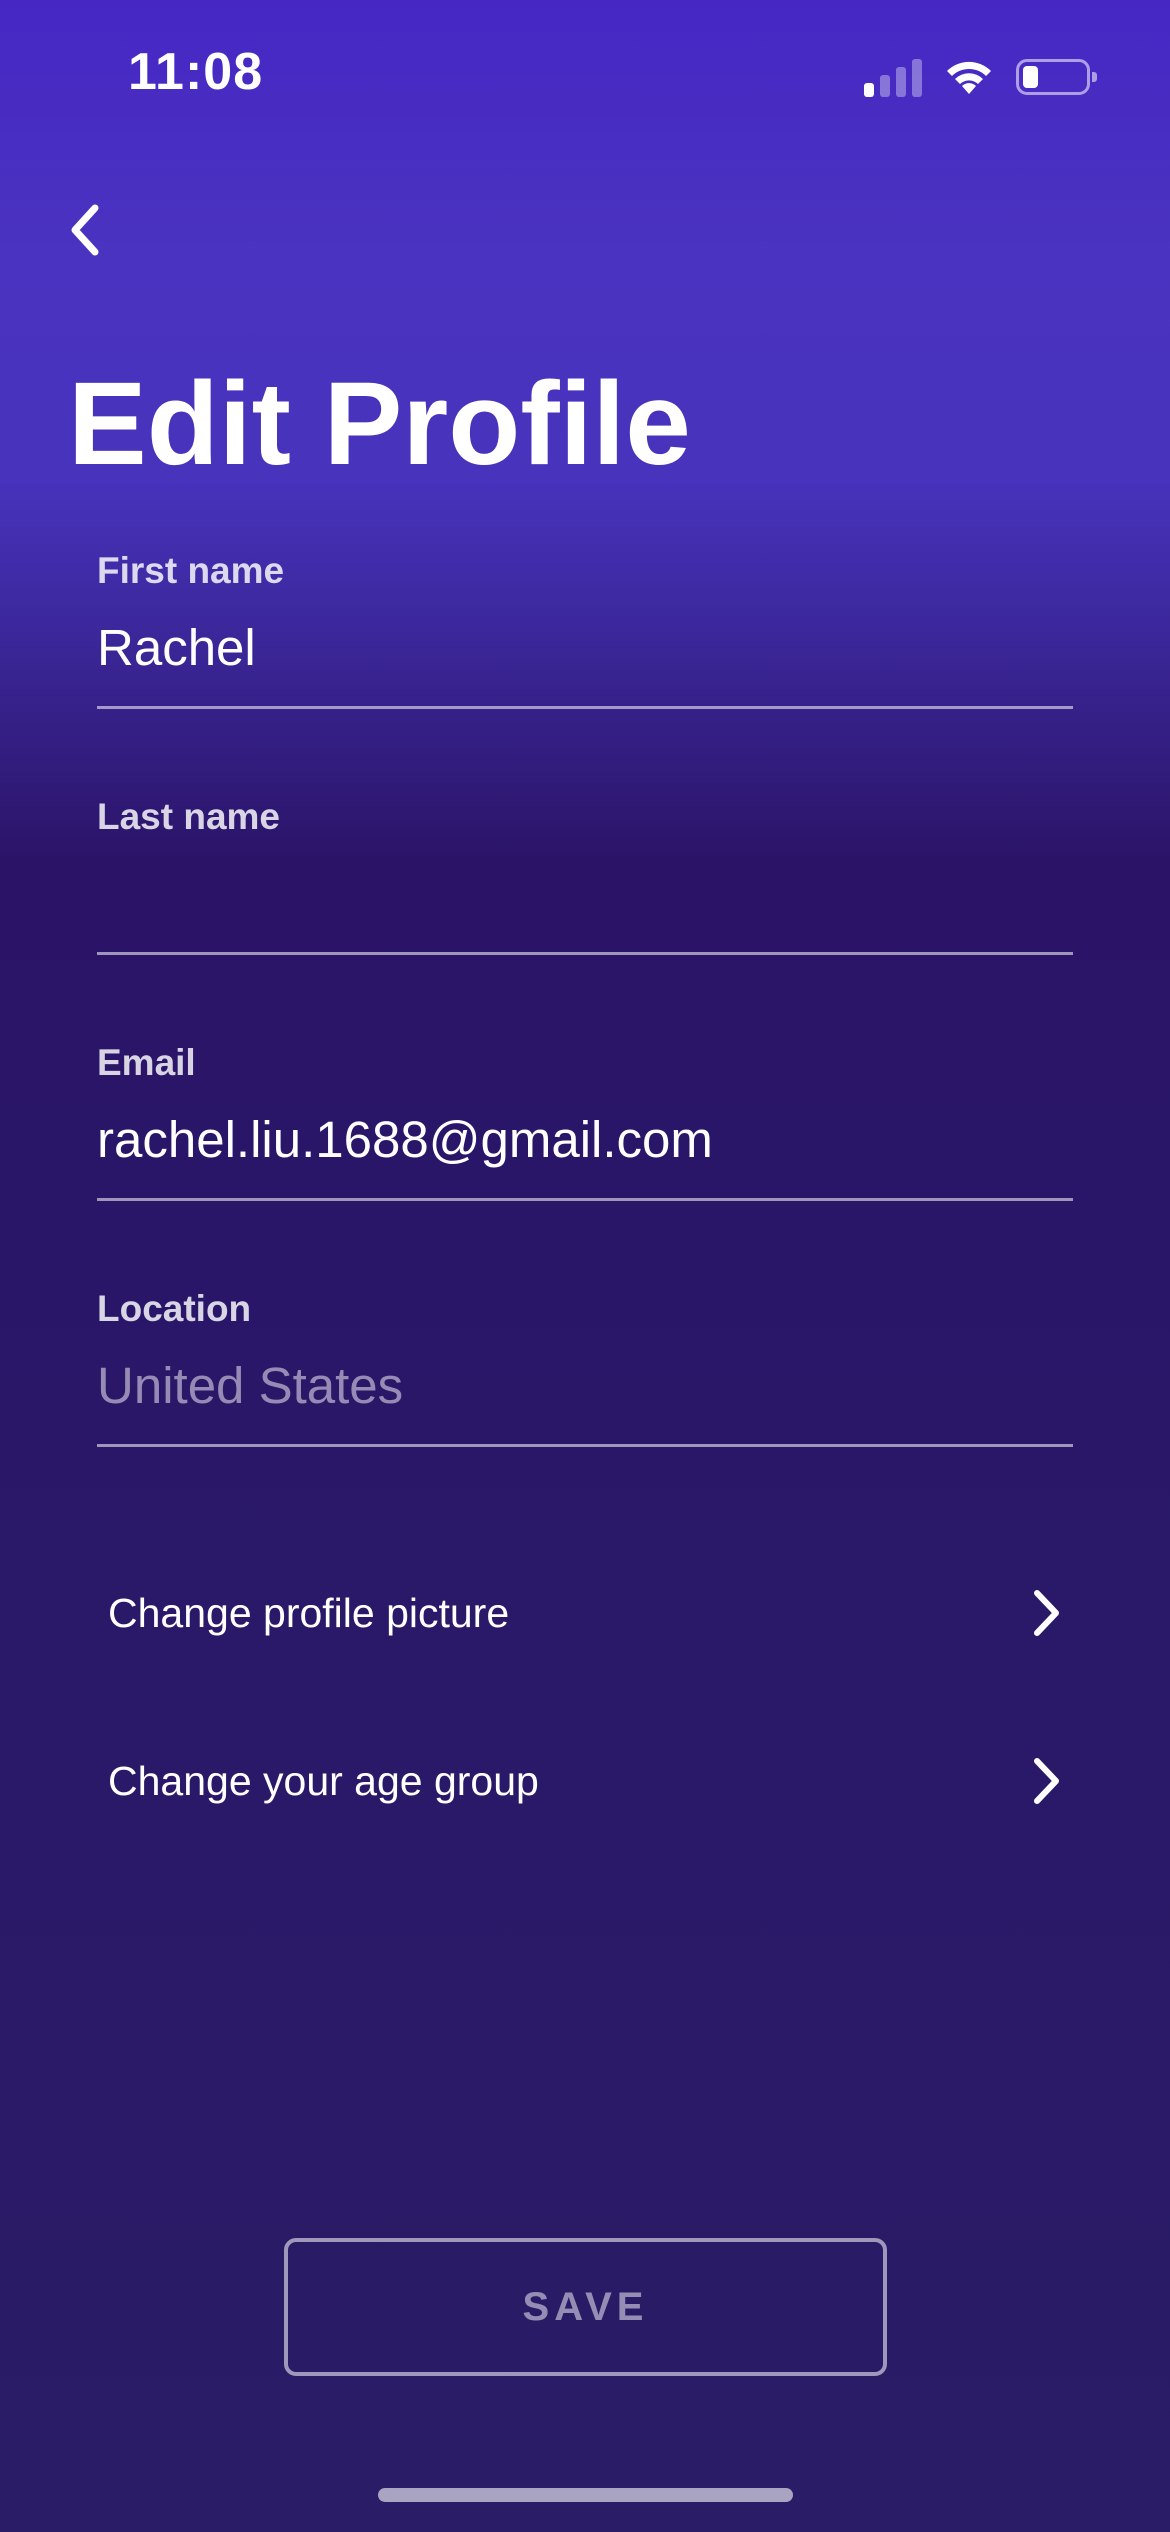 The width and height of the screenshot is (1170, 2532). What do you see at coordinates (585, 707) in the screenshot?
I see `first-name-underline` at bounding box center [585, 707].